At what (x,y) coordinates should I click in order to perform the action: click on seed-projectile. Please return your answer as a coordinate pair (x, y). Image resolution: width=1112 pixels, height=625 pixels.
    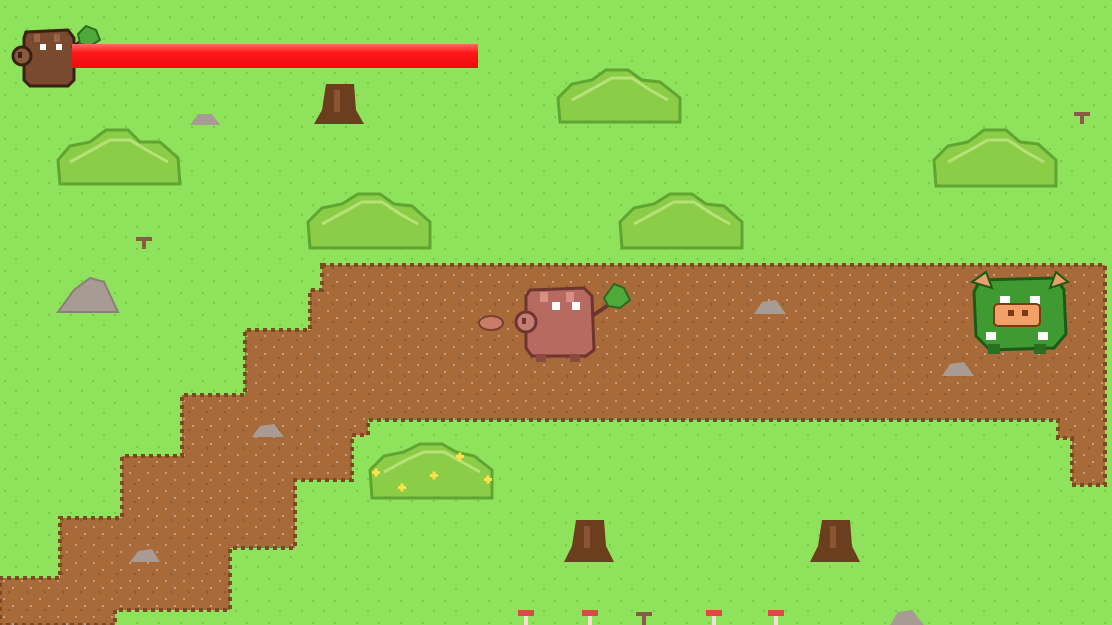
    Looking at the image, I should click on (491, 323).